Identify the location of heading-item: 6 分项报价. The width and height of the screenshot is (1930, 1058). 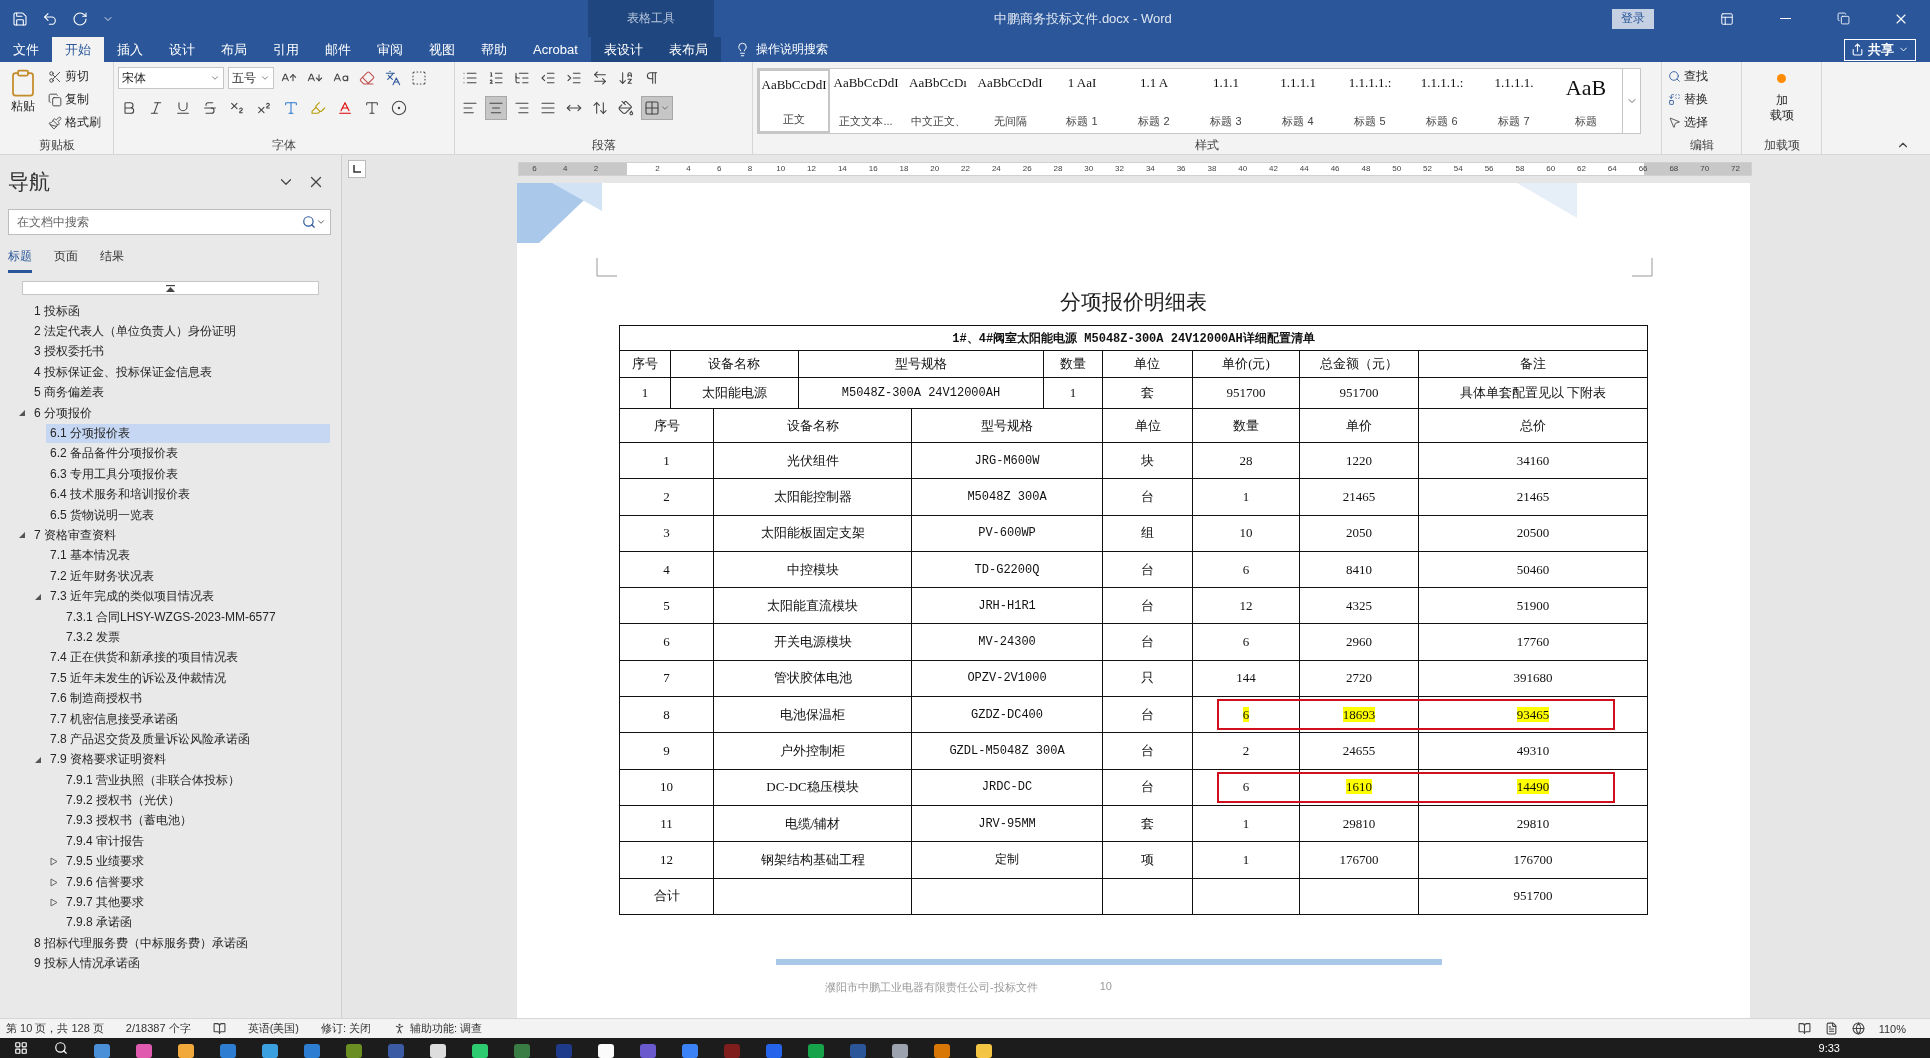
(180, 413).